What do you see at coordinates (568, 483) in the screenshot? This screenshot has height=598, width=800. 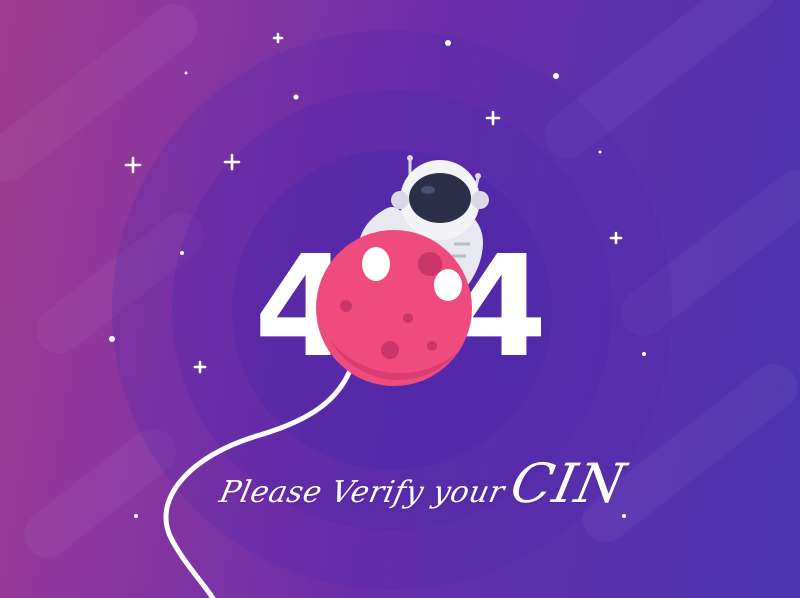 I see `message-emphasis-text: CIN` at bounding box center [568, 483].